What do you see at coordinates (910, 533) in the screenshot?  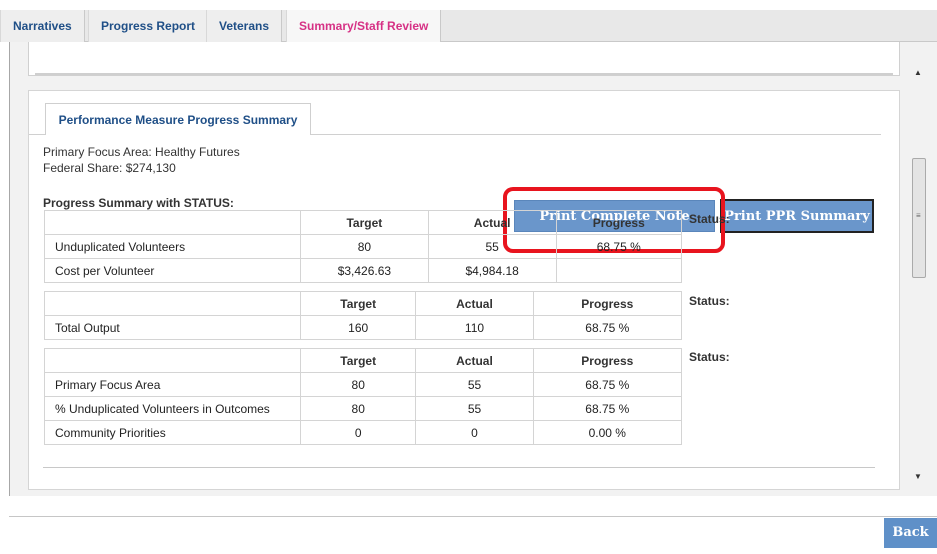 I see `back-button: Back` at bounding box center [910, 533].